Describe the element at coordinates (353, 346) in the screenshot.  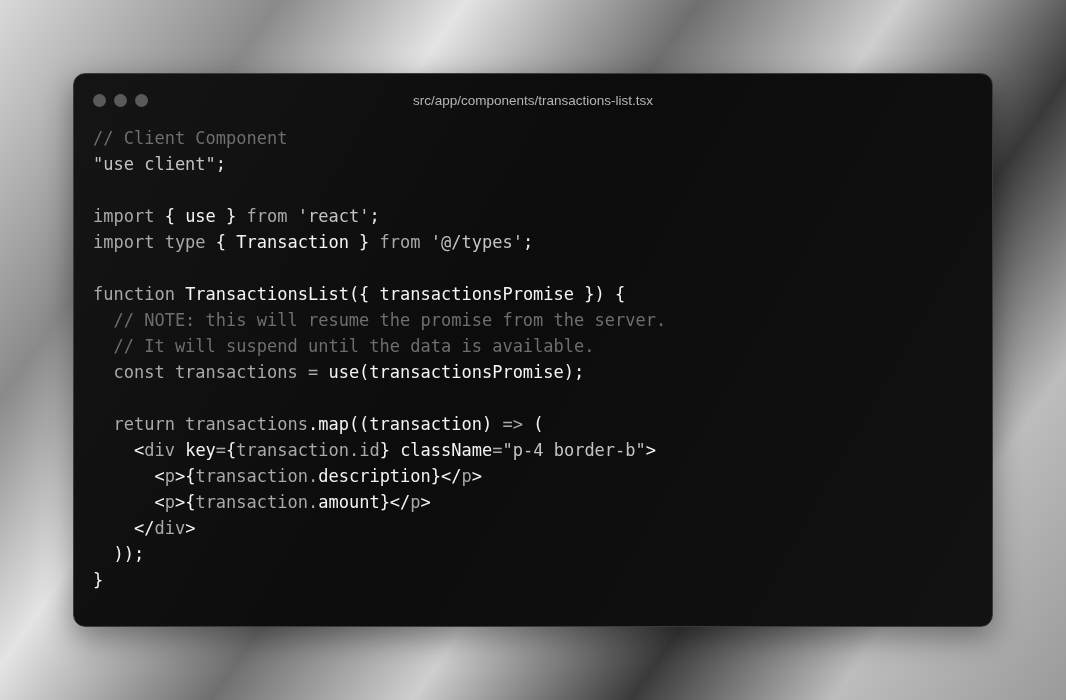
I see `code-line: // It will suspend until the data is available.` at that location.